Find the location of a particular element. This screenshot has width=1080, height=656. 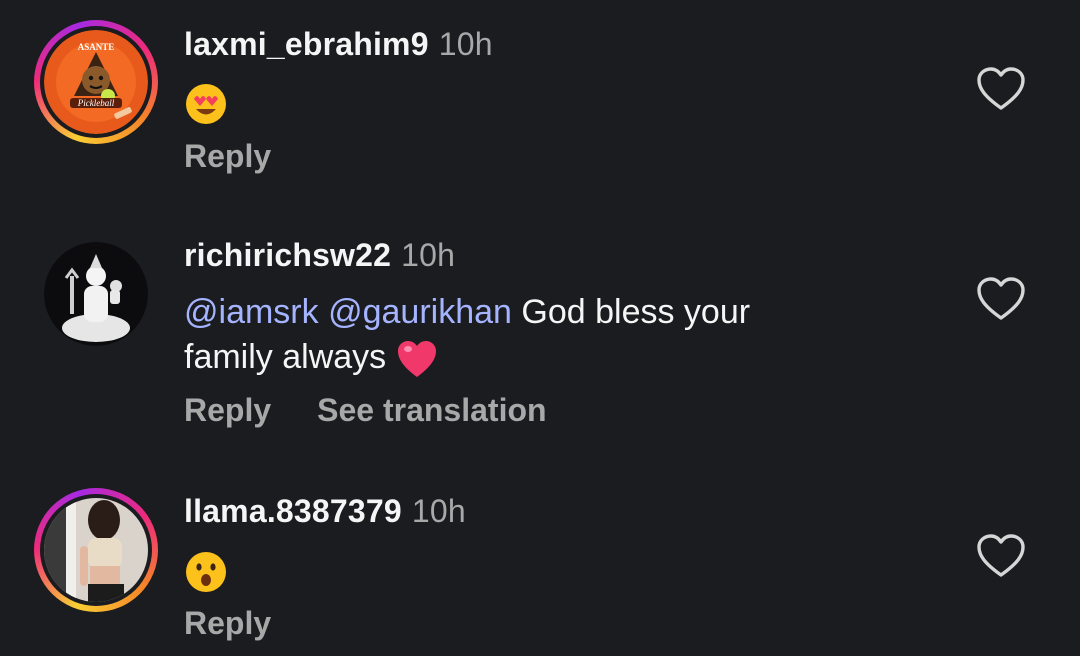

avatar: Pickleball ASANTE is located at coordinates (96, 82).